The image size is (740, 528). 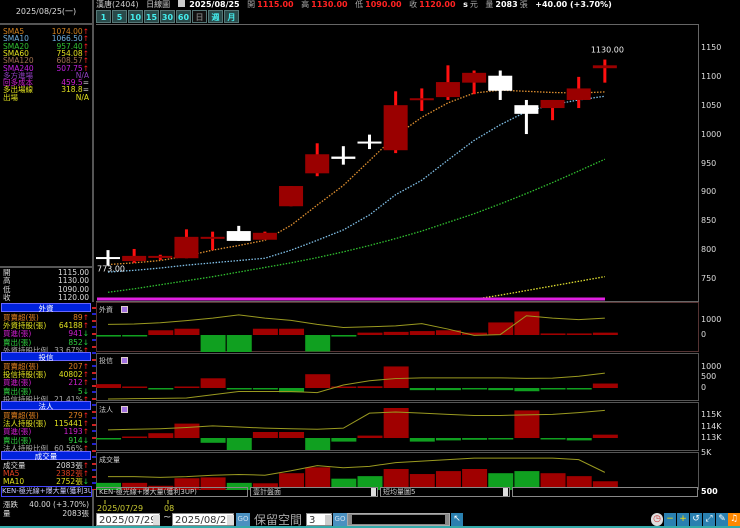 I want to click on panel-line, so click(x=356, y=386).